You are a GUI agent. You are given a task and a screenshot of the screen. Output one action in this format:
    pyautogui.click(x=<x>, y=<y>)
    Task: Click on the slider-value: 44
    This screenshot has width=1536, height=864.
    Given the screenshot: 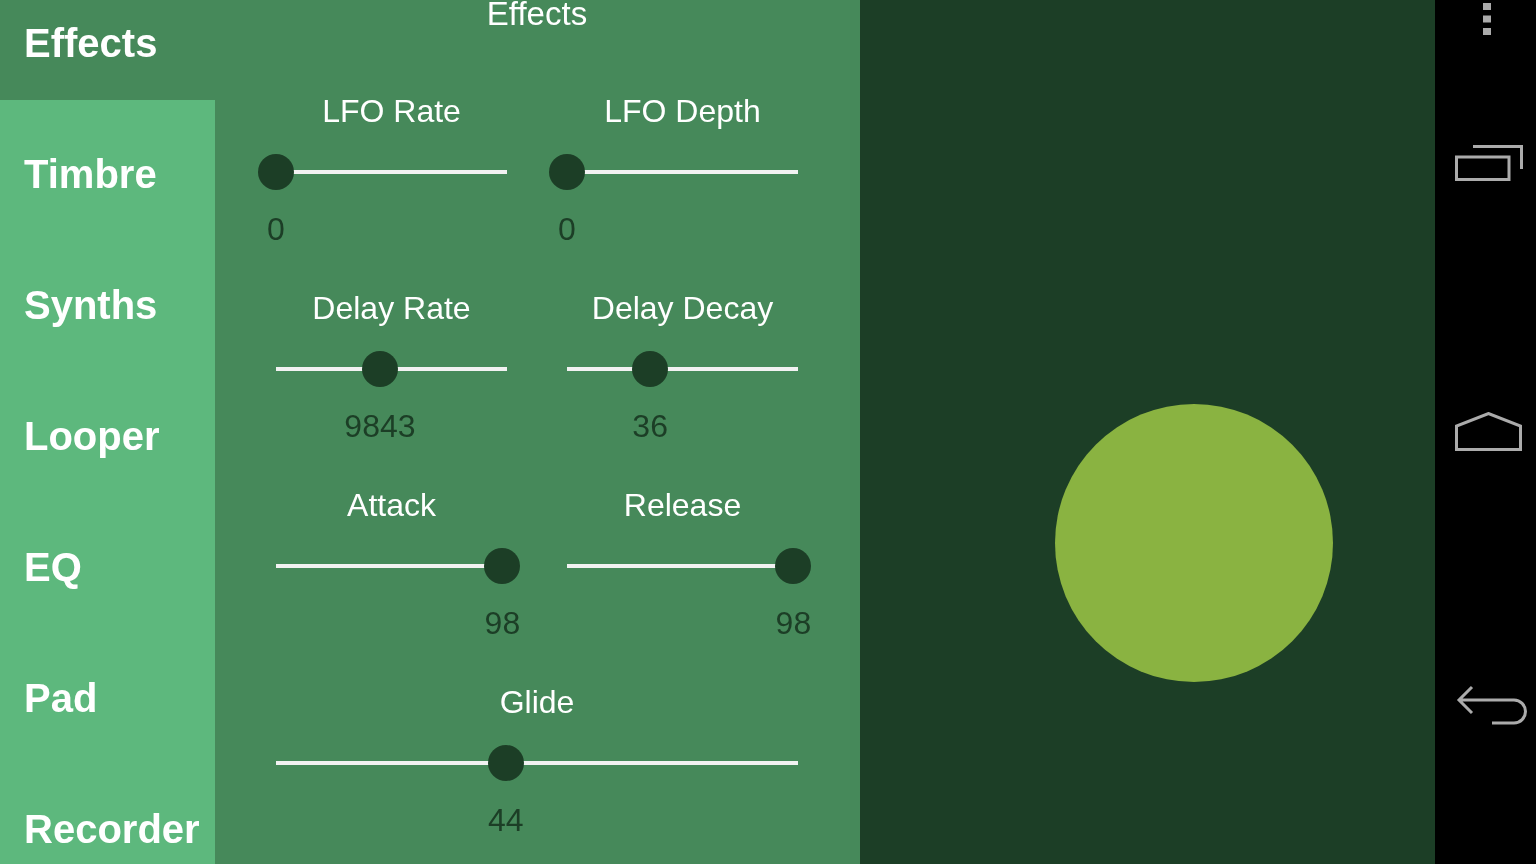 What is the action you would take?
    pyautogui.click(x=505, y=820)
    